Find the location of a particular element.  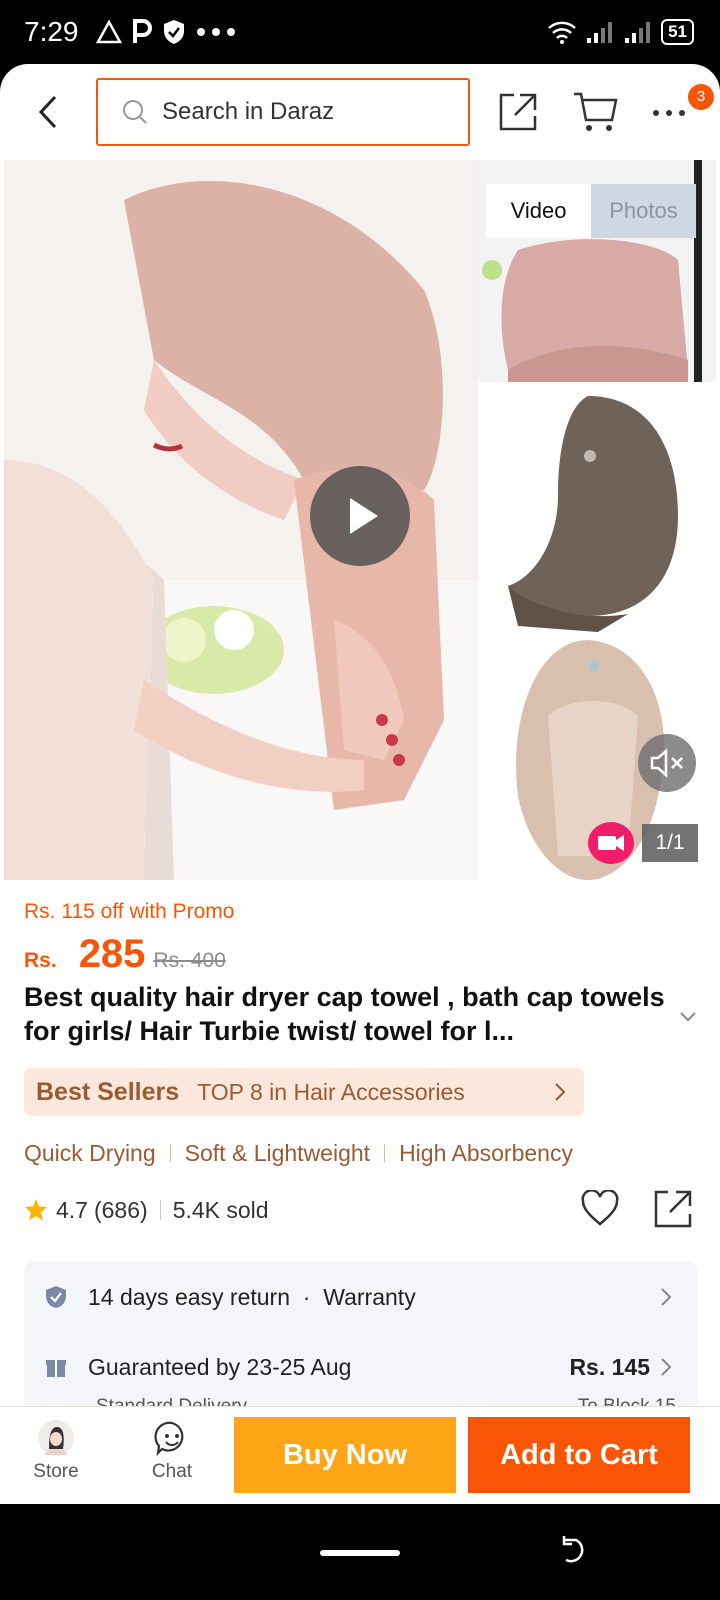

price-row: Rs. 285 Rs. 400 is located at coordinates (125, 957).